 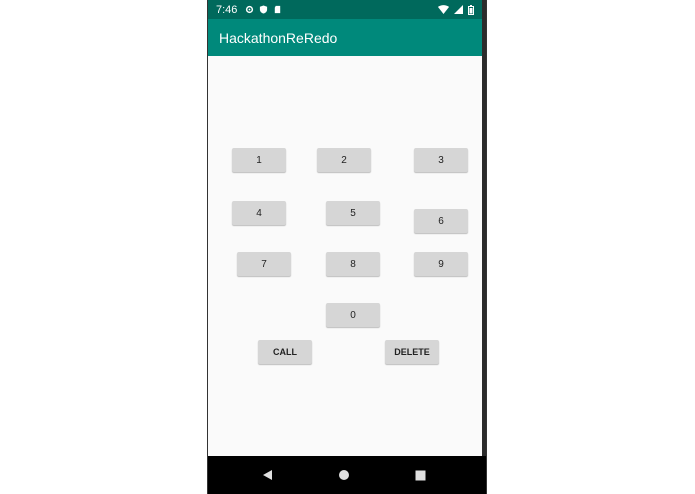 I want to click on gear-icon, so click(x=250, y=9).